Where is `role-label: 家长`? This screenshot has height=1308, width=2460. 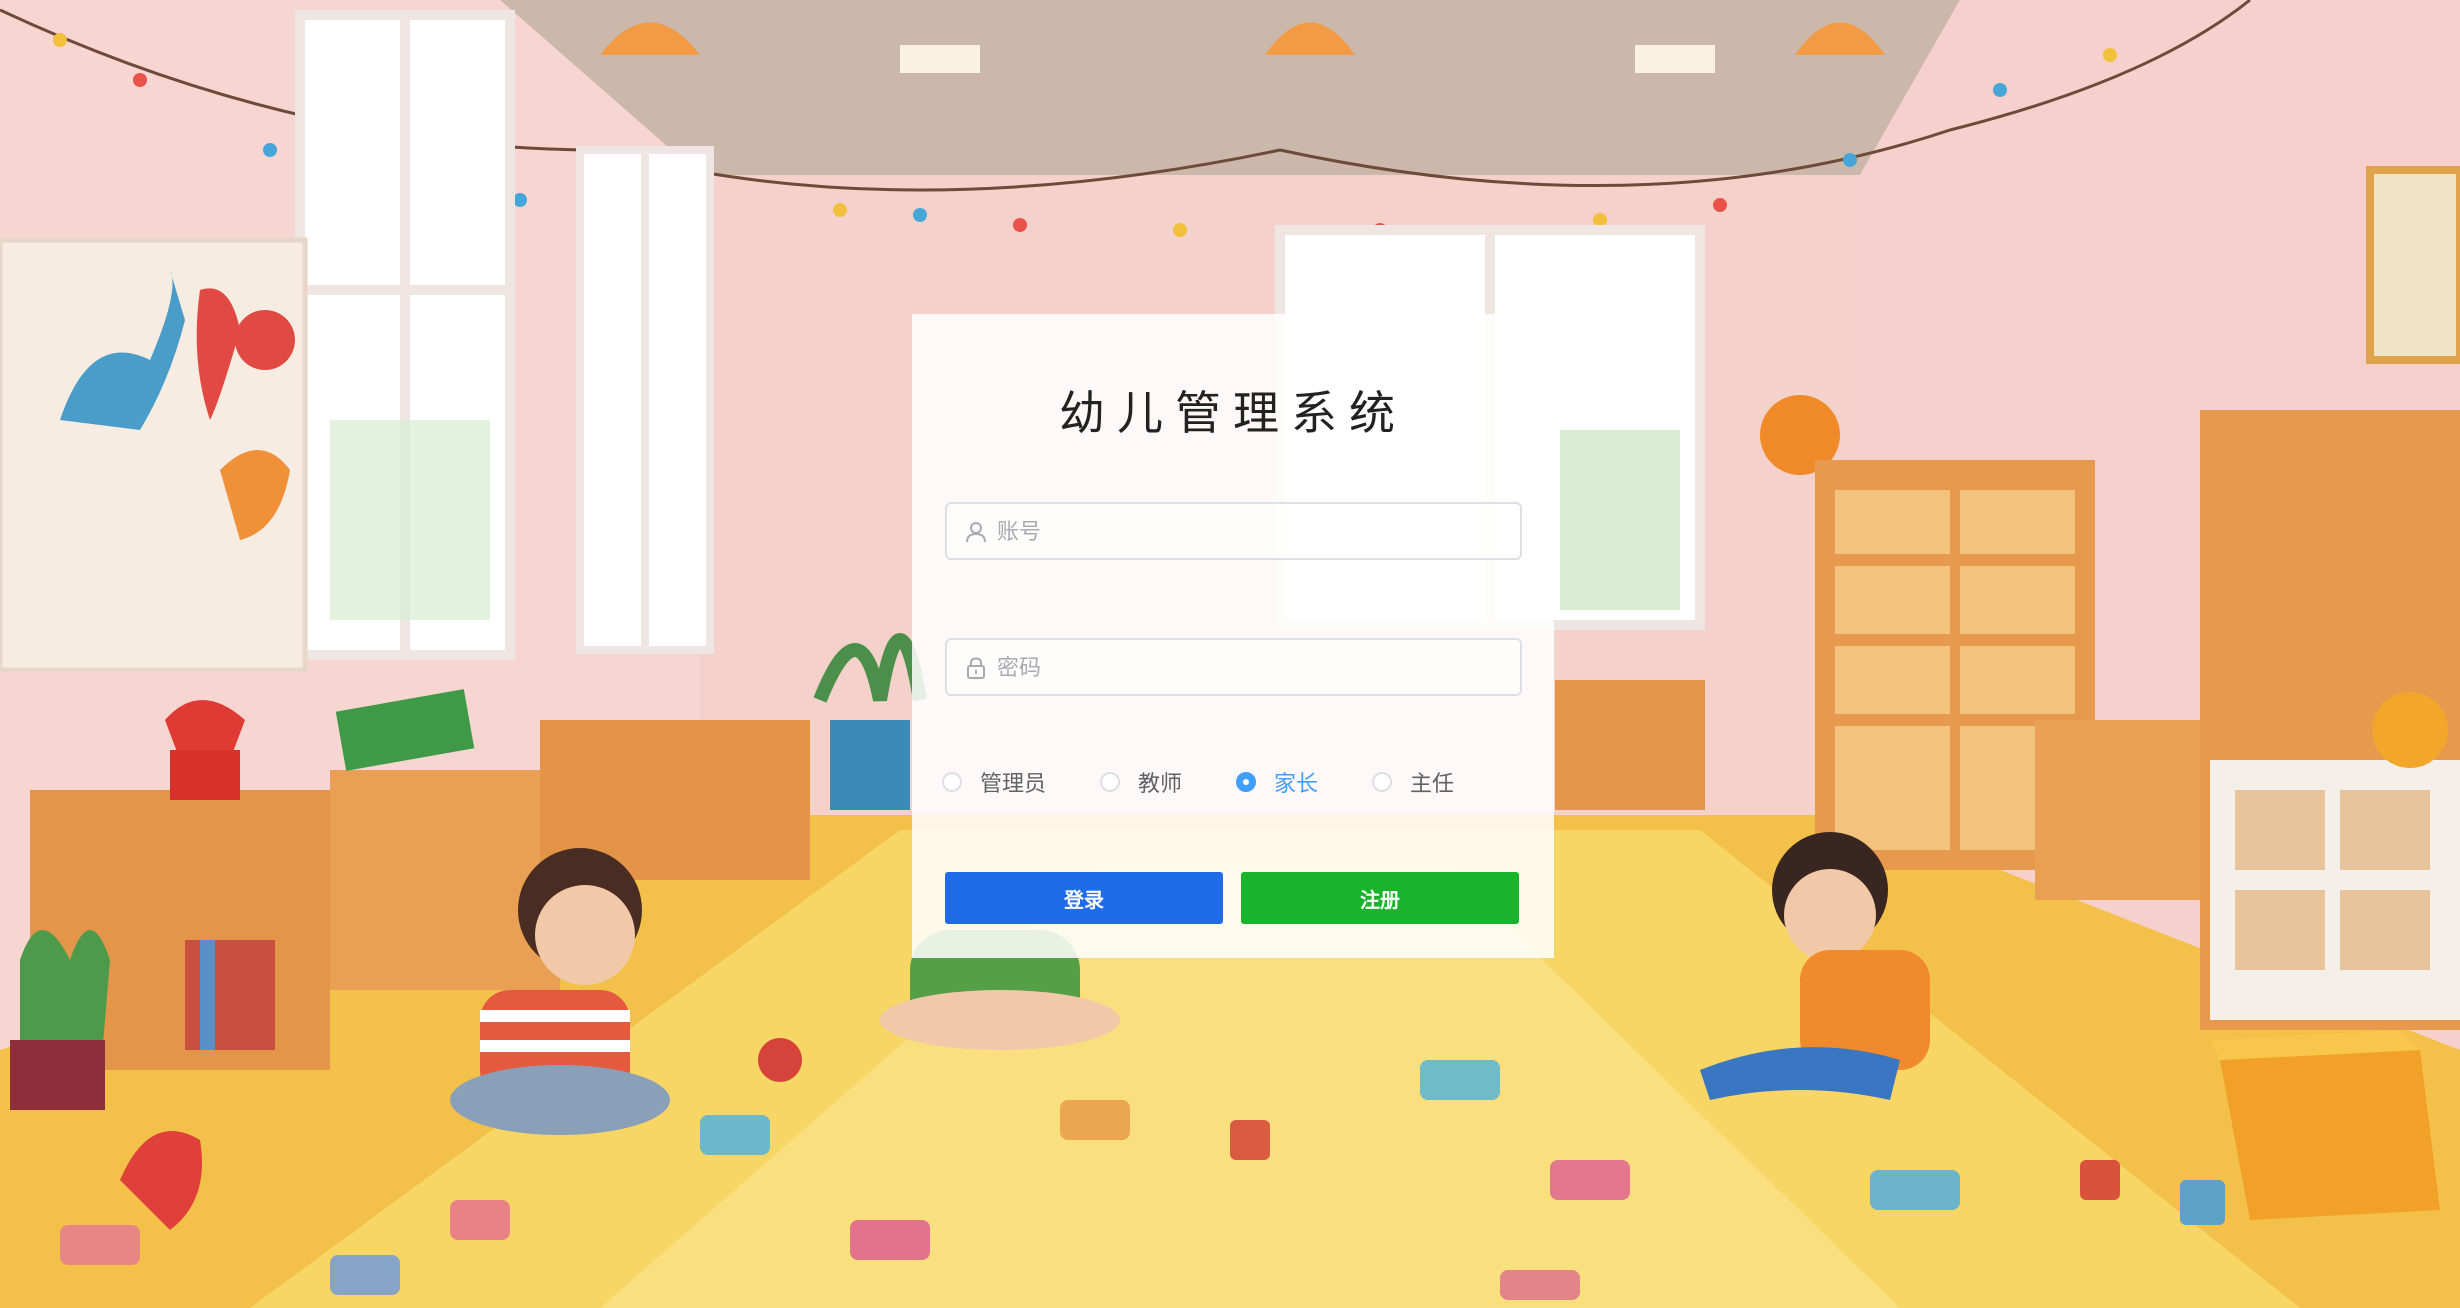
role-label: 家长 is located at coordinates (1296, 784).